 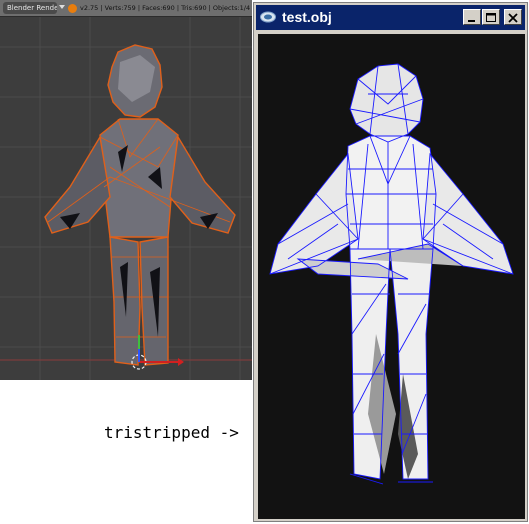 I want to click on render-engine-dropdown: Blender Render, so click(x=30, y=8).